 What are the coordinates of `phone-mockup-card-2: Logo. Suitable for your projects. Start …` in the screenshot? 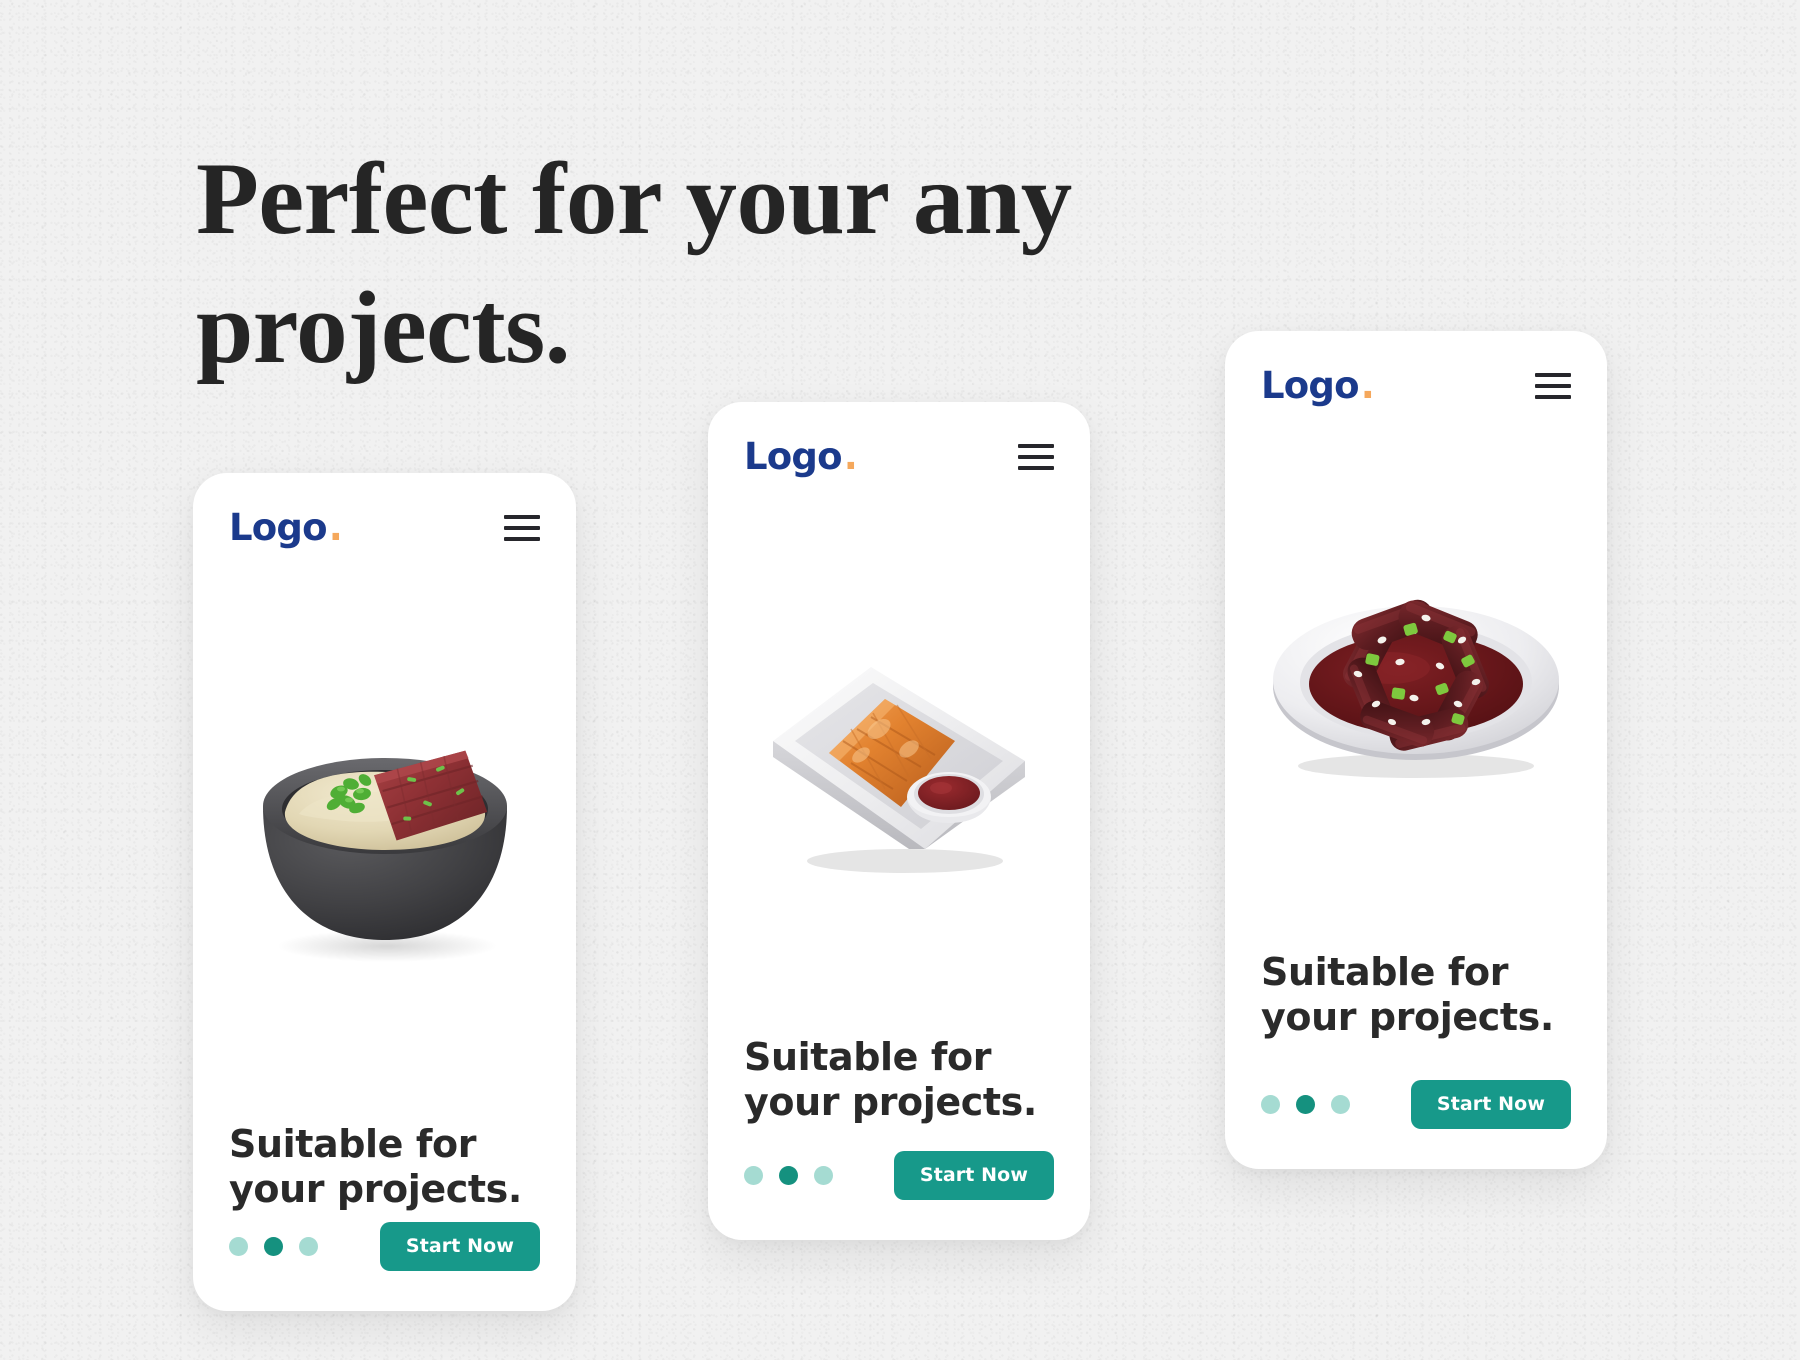 It's located at (899, 821).